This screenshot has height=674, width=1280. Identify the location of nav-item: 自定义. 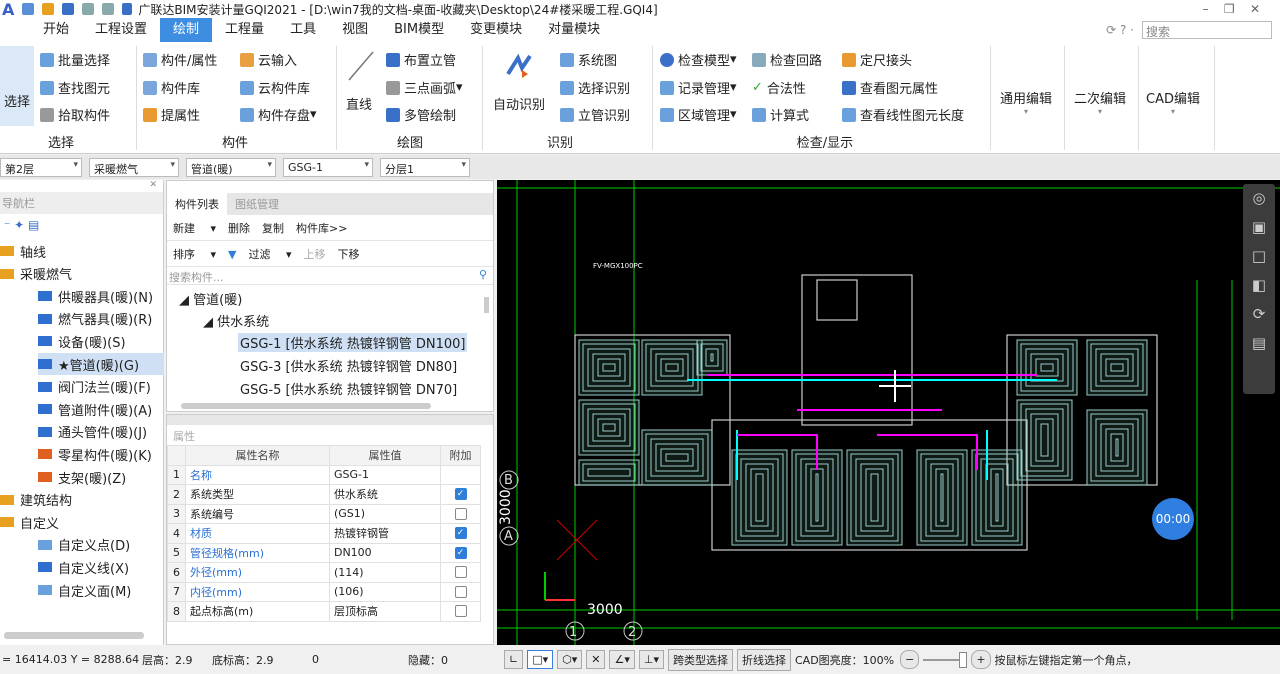
(29, 522).